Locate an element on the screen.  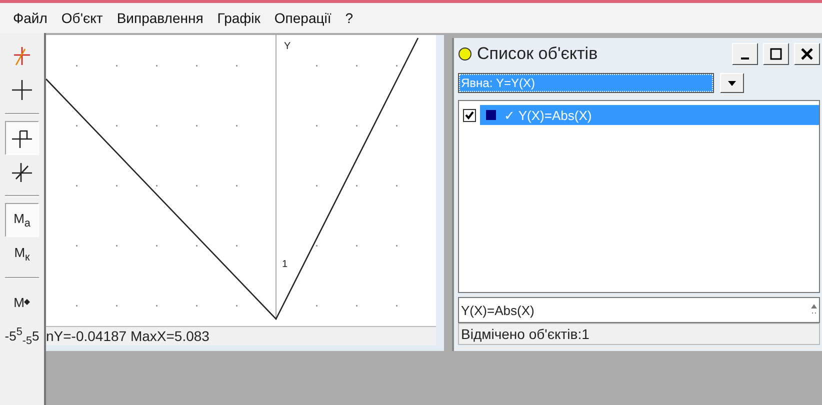
caret-icon is located at coordinates (732, 83).